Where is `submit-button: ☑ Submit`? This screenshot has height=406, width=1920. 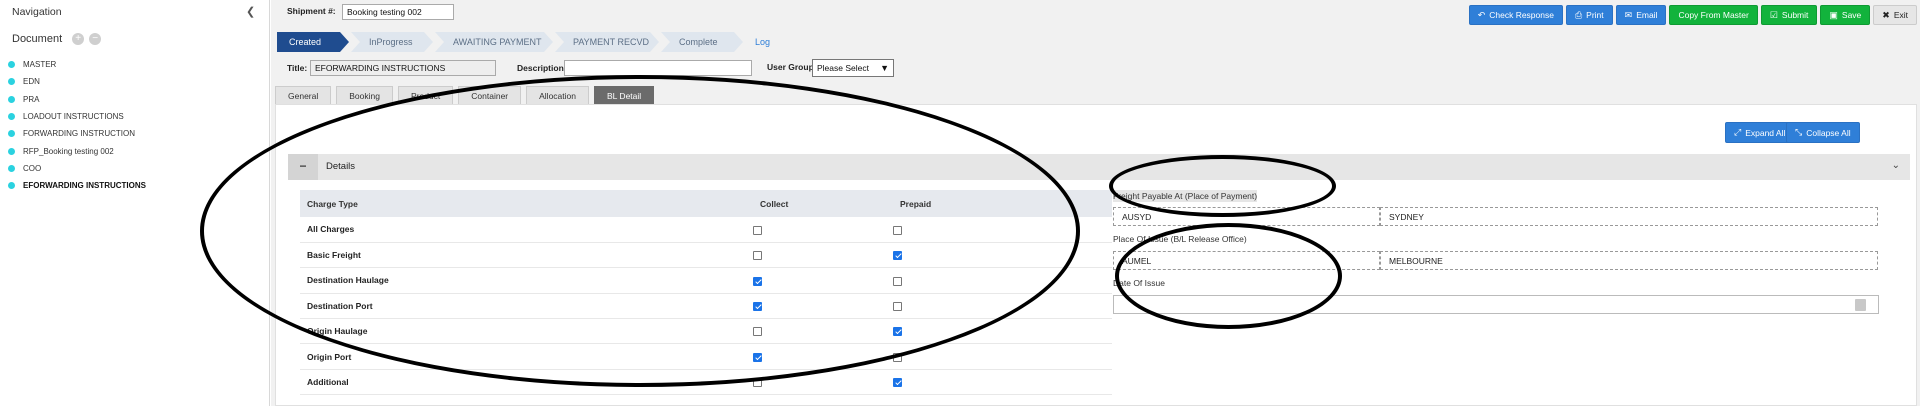 submit-button: ☑ Submit is located at coordinates (1789, 15).